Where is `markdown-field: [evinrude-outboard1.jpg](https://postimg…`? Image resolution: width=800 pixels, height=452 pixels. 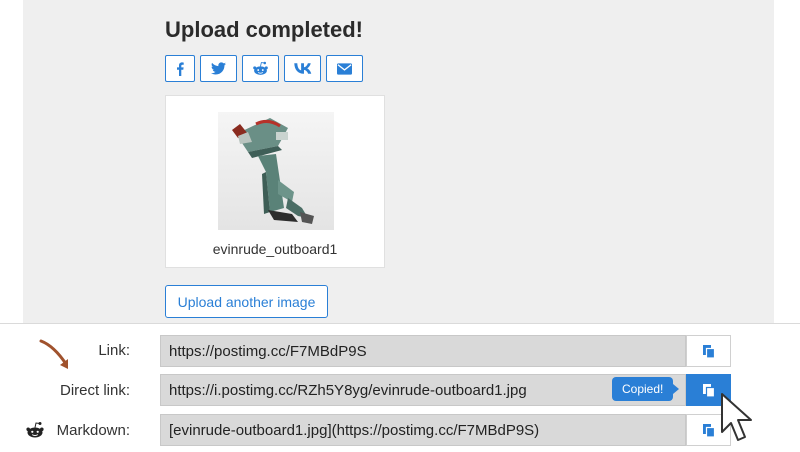
markdown-field: [evinrude-outboard1.jpg](https://postimg… is located at coordinates (423, 430).